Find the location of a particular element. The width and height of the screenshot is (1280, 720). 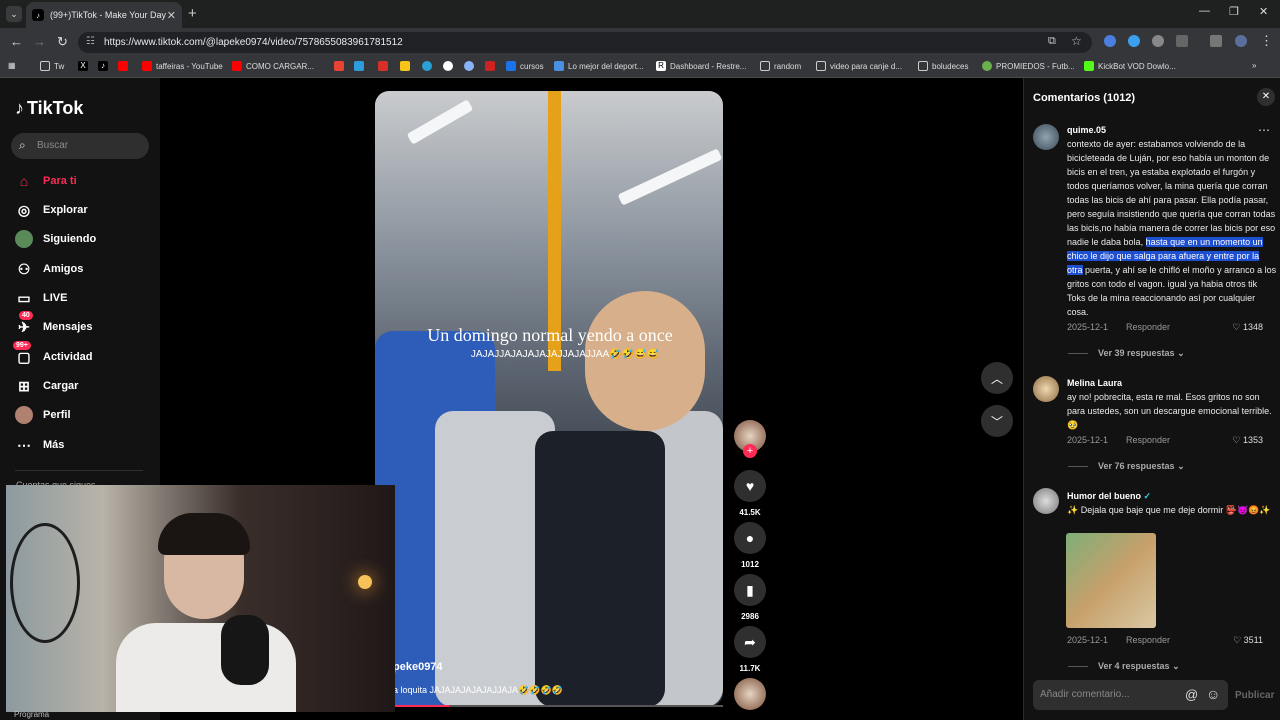

profile-avatar is located at coordinates (1241, 41).